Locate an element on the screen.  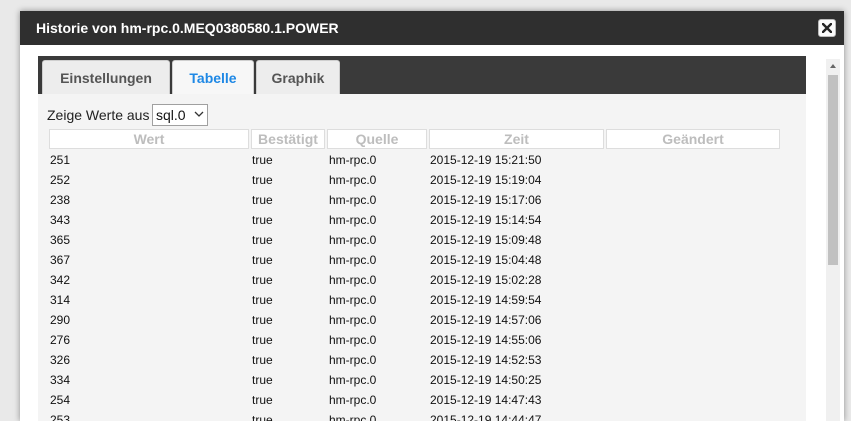
cell-zeit: 2015-12-19 14:44:47 is located at coordinates (486, 417).